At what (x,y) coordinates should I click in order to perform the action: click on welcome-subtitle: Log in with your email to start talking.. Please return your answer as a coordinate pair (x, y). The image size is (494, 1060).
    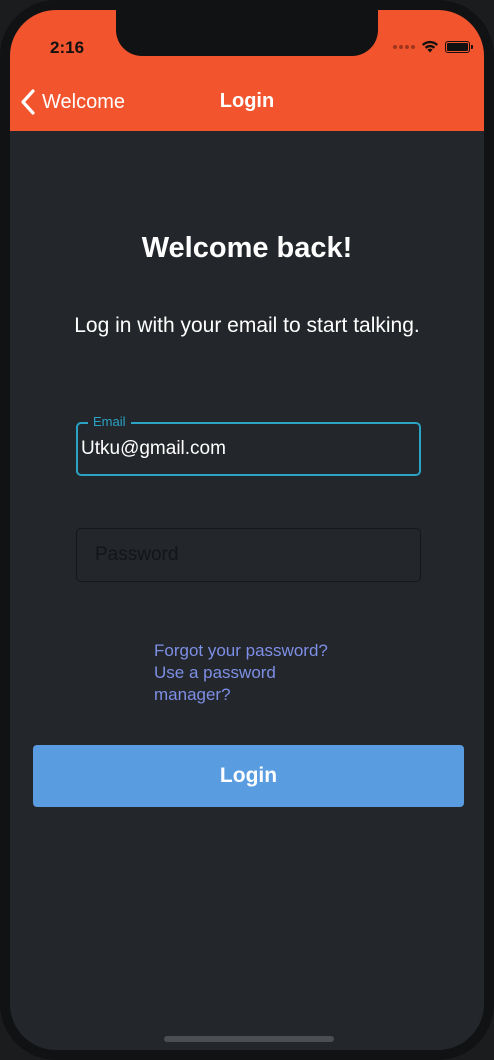
    Looking at the image, I should click on (247, 325).